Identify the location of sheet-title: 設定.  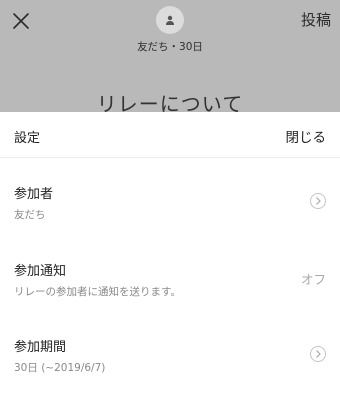
(27, 138).